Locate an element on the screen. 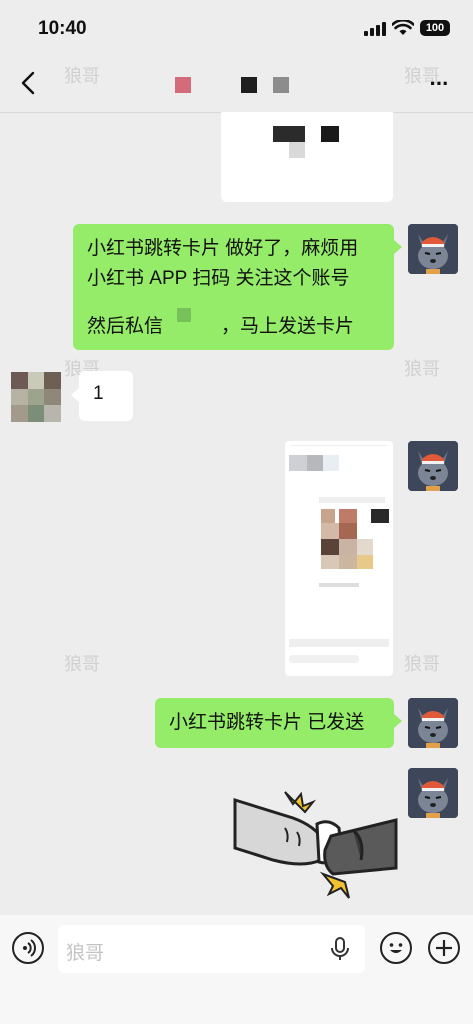 The image size is (473, 1024). emoji-button is located at coordinates (396, 948).